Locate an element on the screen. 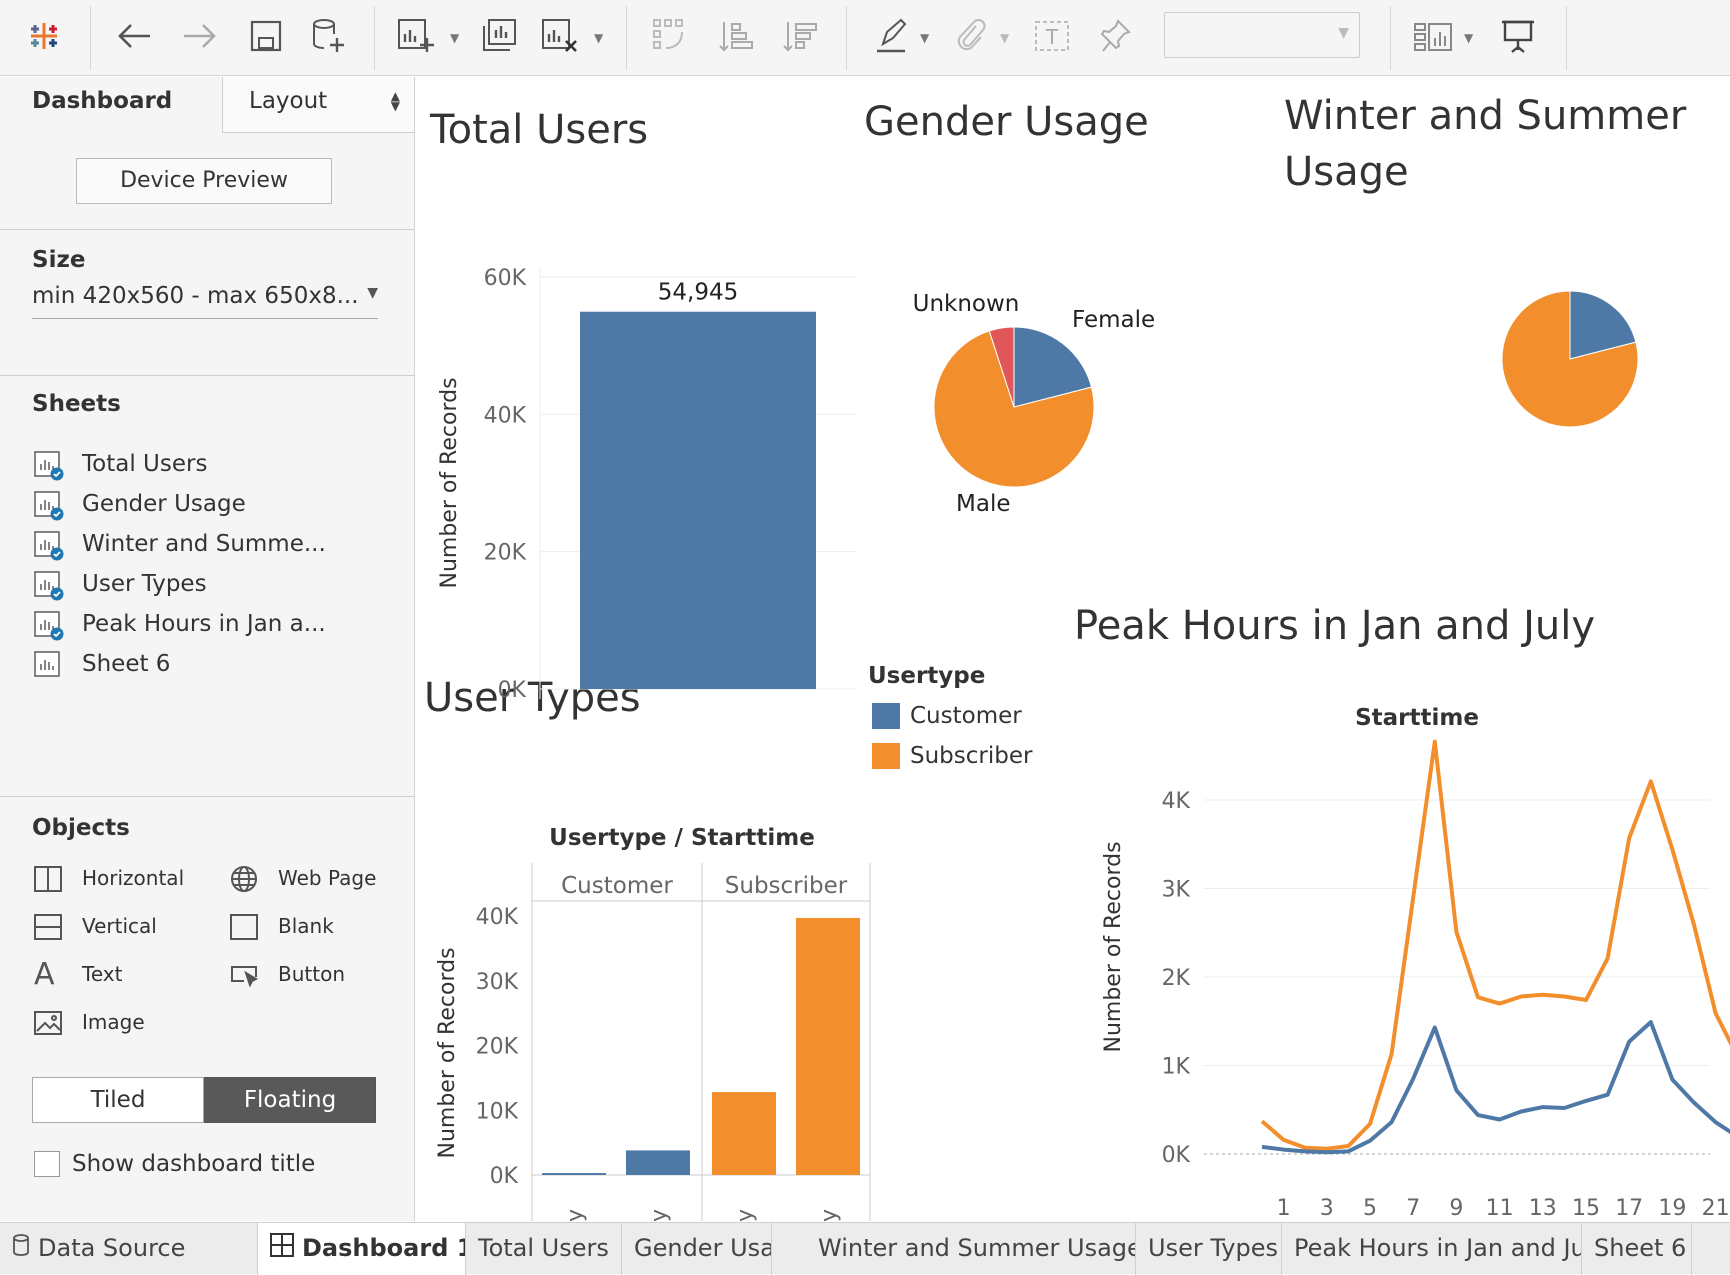  sheet-tab: Data Source is located at coordinates (129, 1249).